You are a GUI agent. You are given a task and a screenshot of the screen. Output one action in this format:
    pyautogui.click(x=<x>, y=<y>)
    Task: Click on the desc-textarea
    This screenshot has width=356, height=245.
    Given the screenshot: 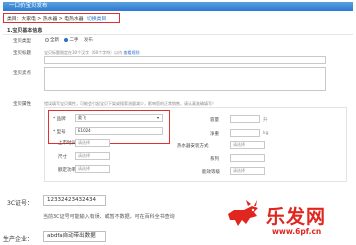 What is the action you would take?
    pyautogui.click(x=185, y=79)
    